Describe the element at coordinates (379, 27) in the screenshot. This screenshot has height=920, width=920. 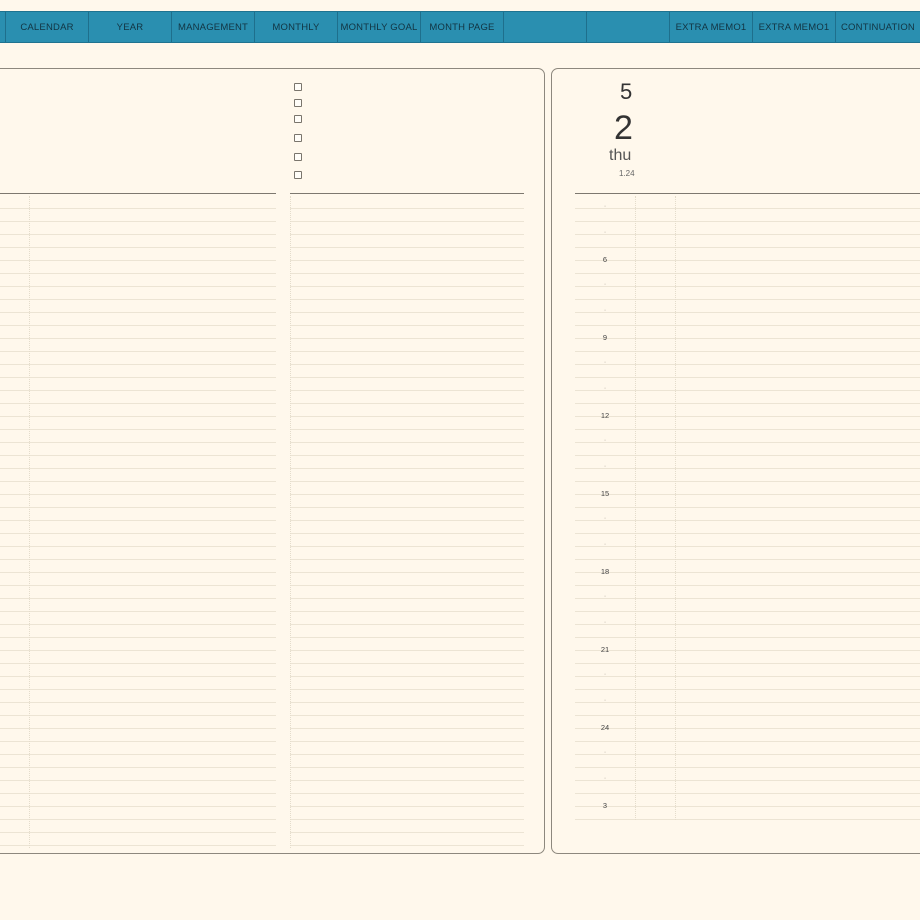
I see `tab-monthly-goal: MONTHLY GOAL` at that location.